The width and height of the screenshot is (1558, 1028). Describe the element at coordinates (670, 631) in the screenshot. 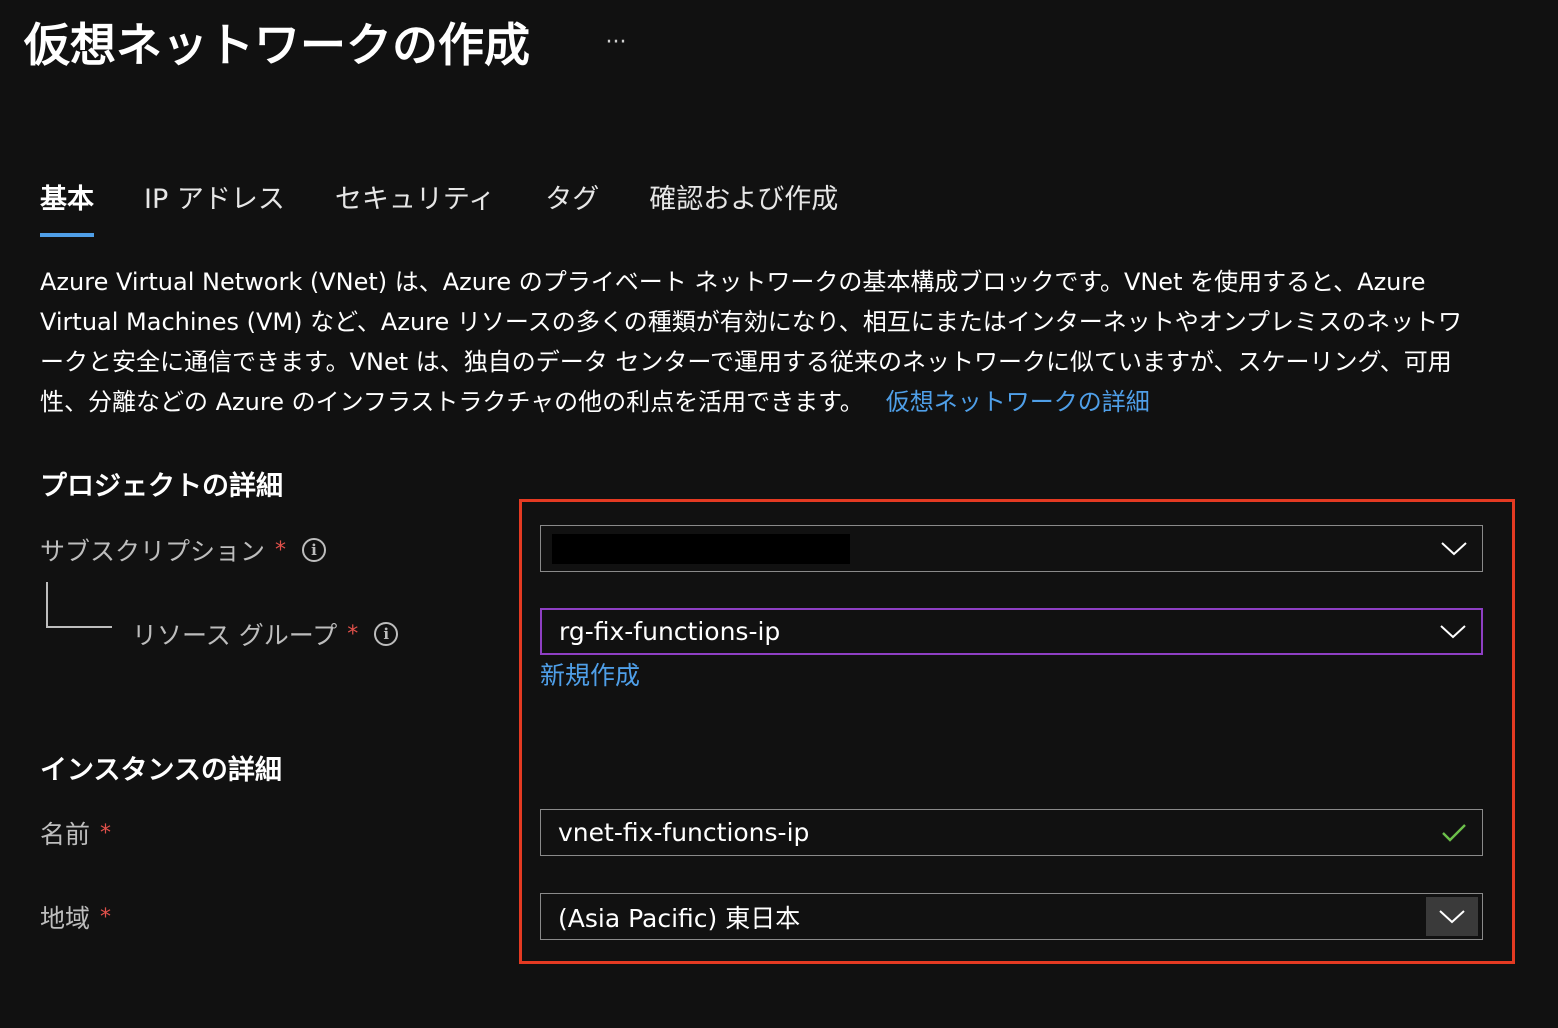

I see `resource-group-value: rg-fix-functions-ip` at that location.